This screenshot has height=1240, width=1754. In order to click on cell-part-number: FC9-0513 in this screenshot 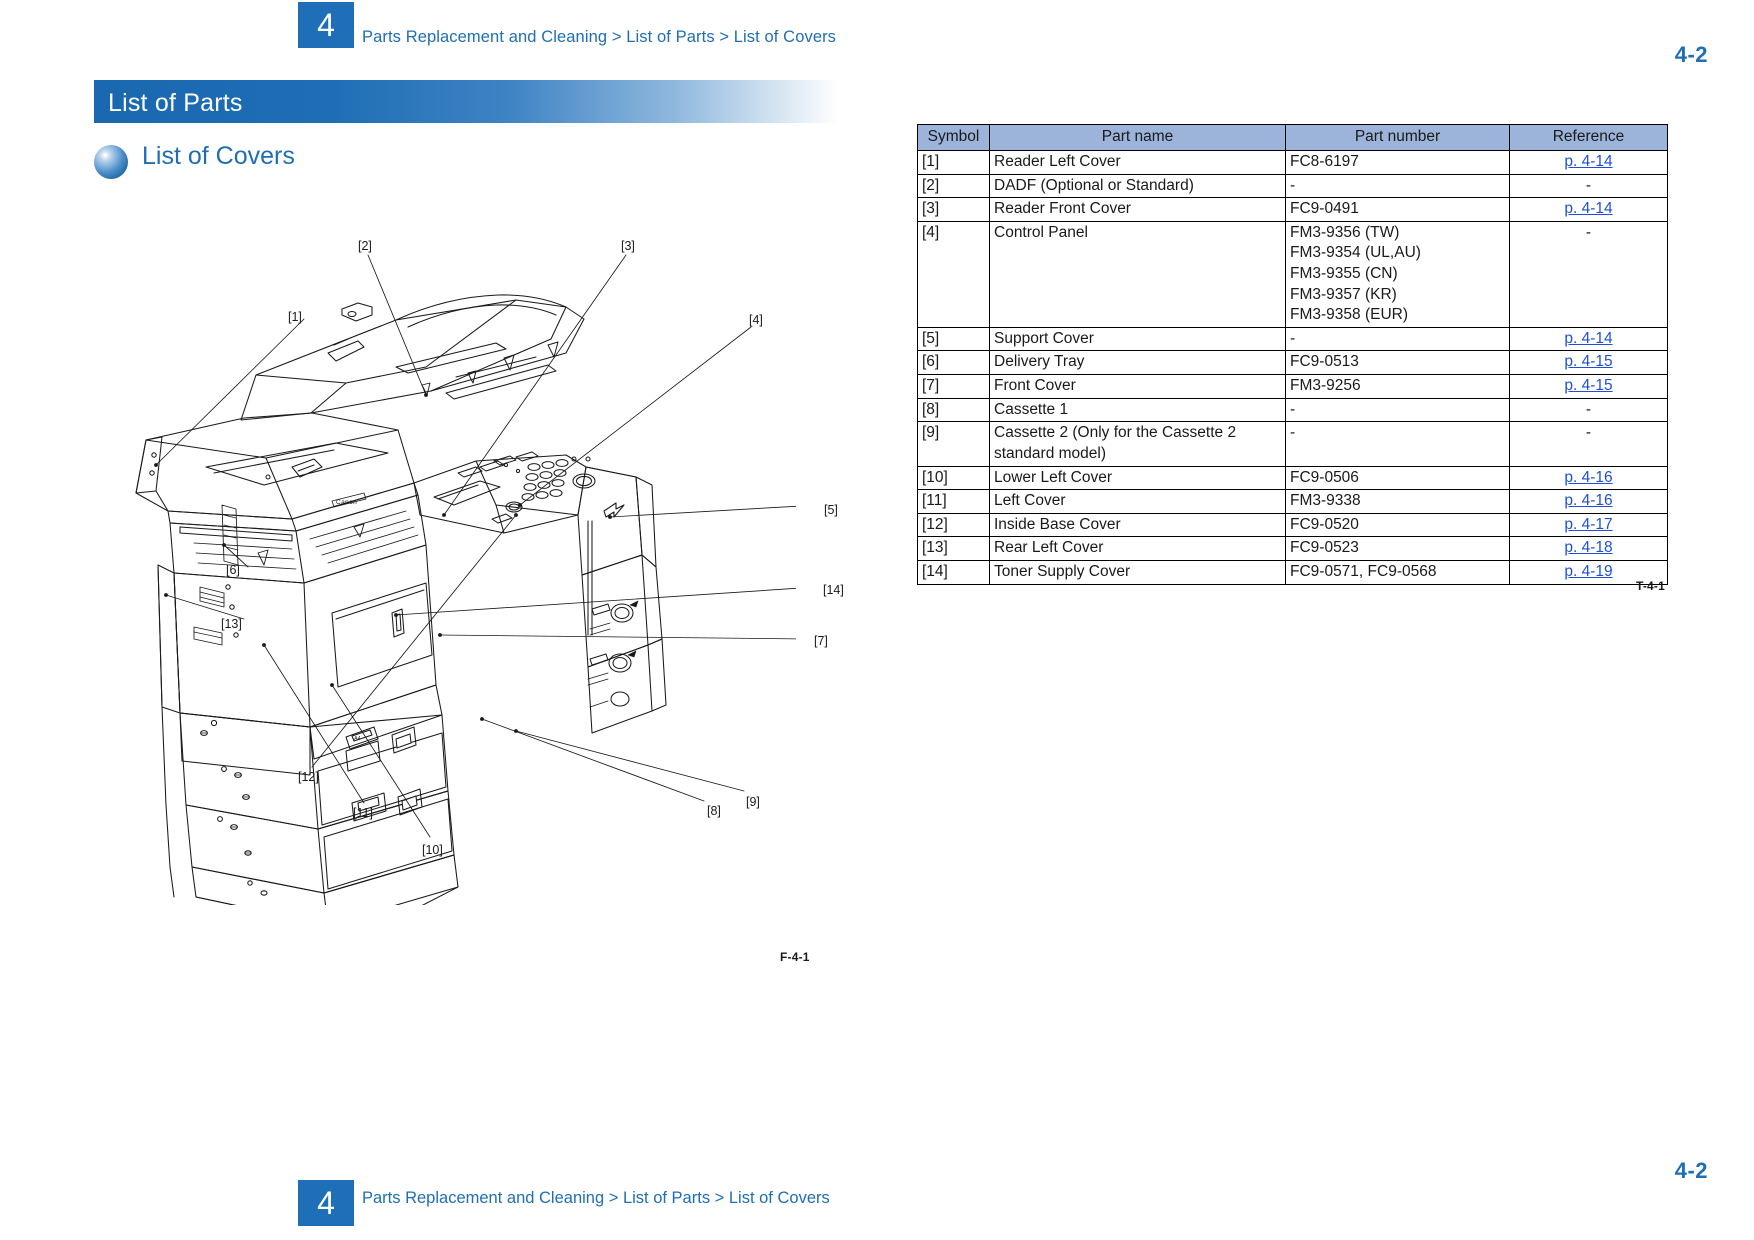, I will do `click(1397, 363)`.